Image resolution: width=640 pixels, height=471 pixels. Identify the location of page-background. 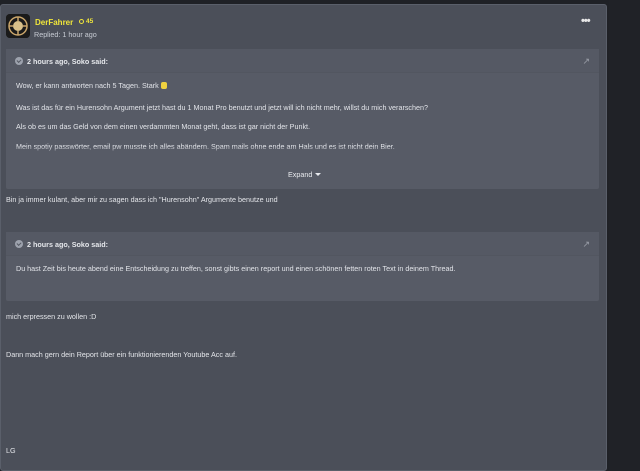
(624, 235).